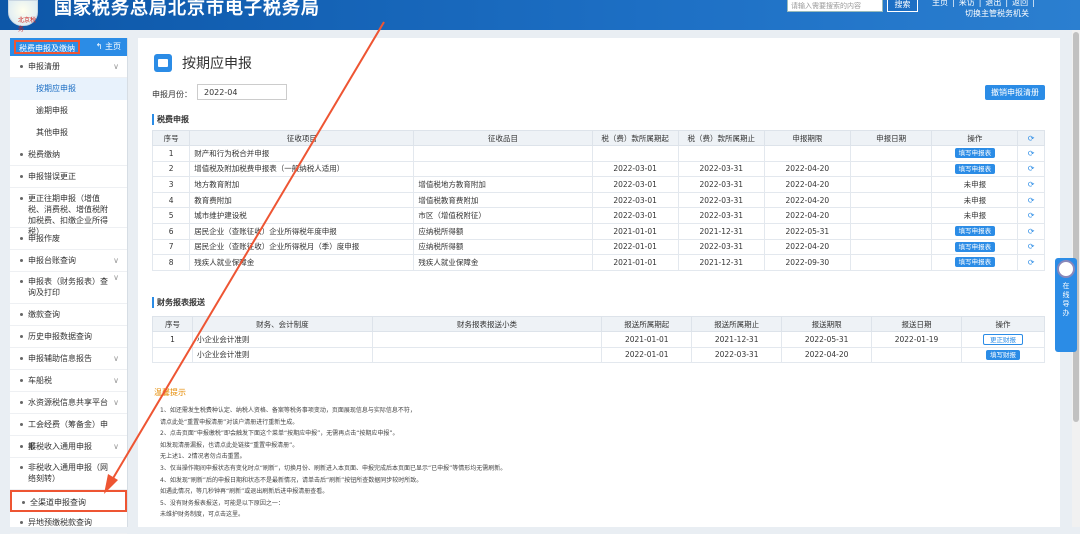 The width and height of the screenshot is (1080, 534). I want to click on period-input: 2022-04, so click(242, 92).